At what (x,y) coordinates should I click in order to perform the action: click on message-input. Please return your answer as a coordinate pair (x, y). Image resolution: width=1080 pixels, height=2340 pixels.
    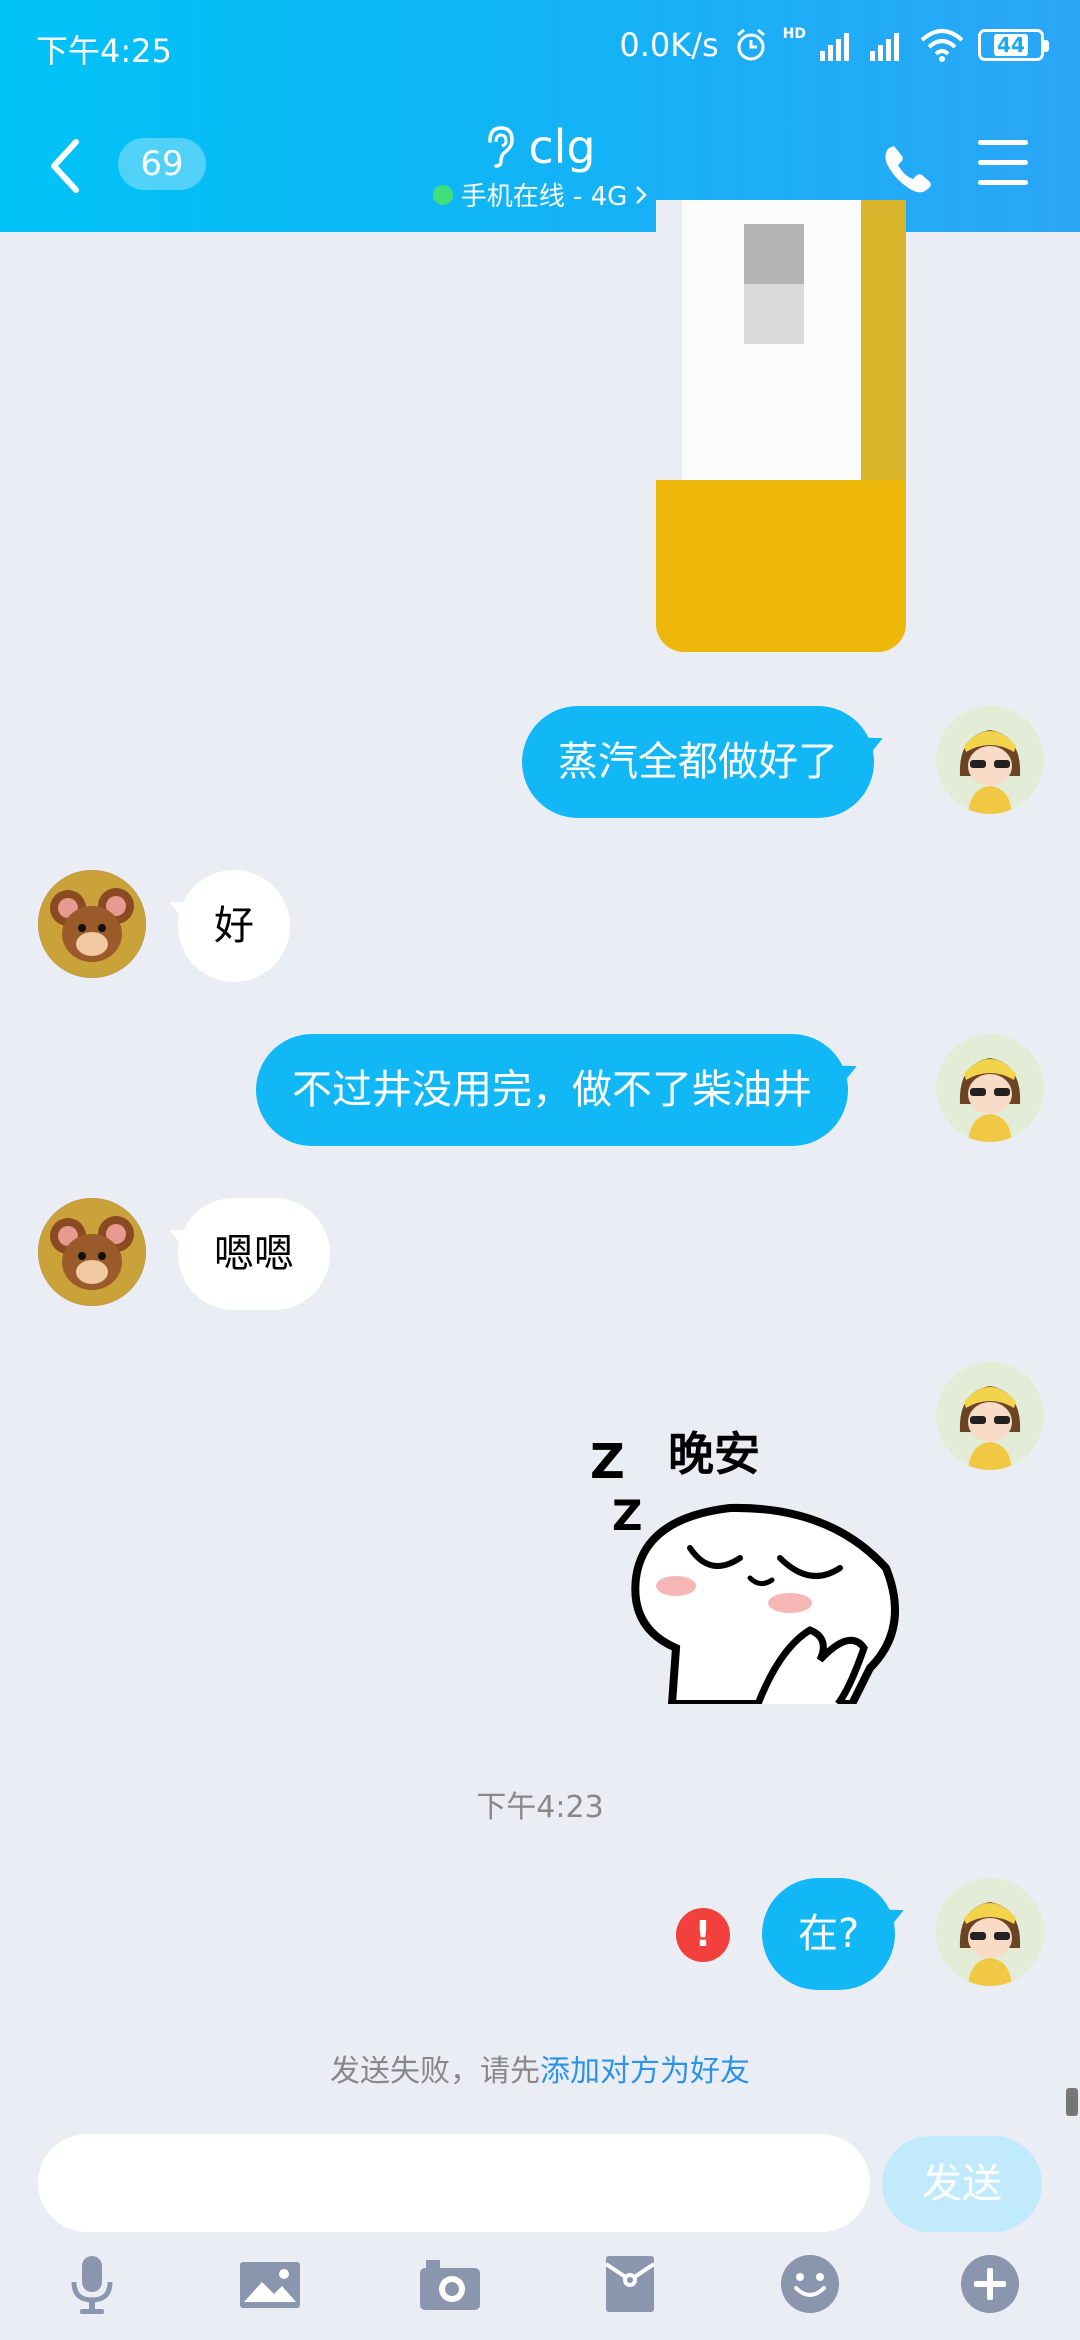
    Looking at the image, I should click on (454, 2183).